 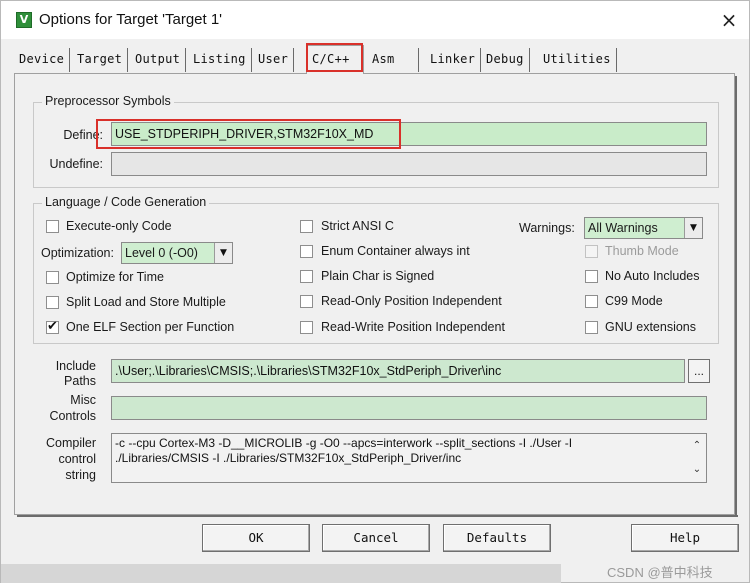 I want to click on split-load-checkbox, so click(x=52, y=302).